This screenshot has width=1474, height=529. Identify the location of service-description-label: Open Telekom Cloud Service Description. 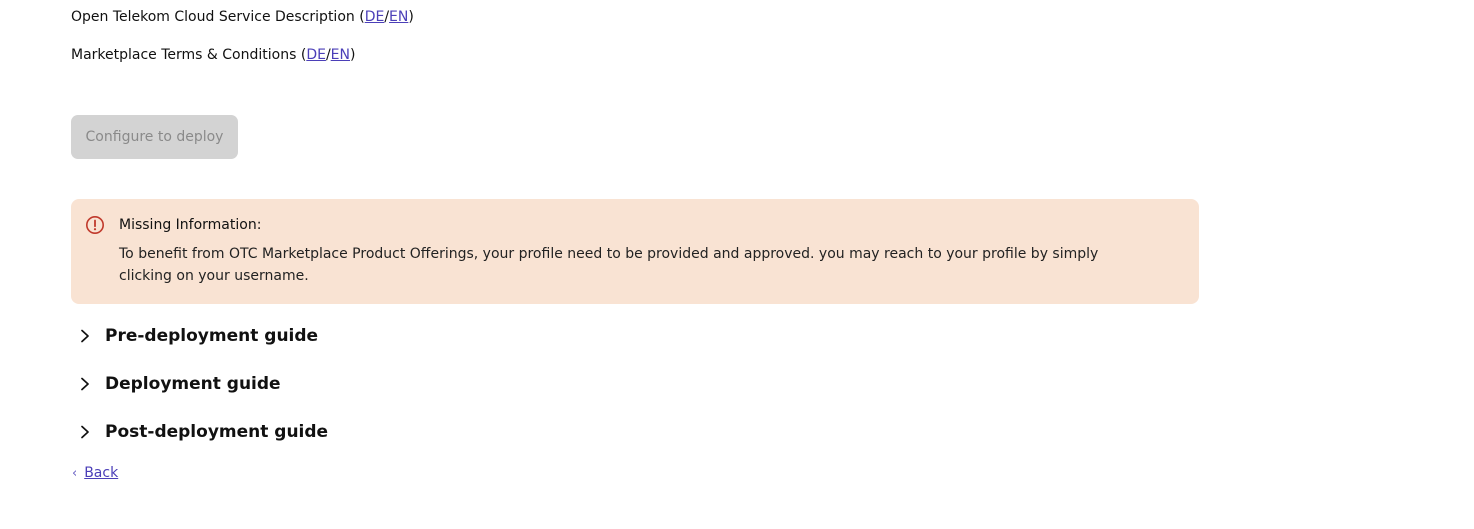
(213, 17).